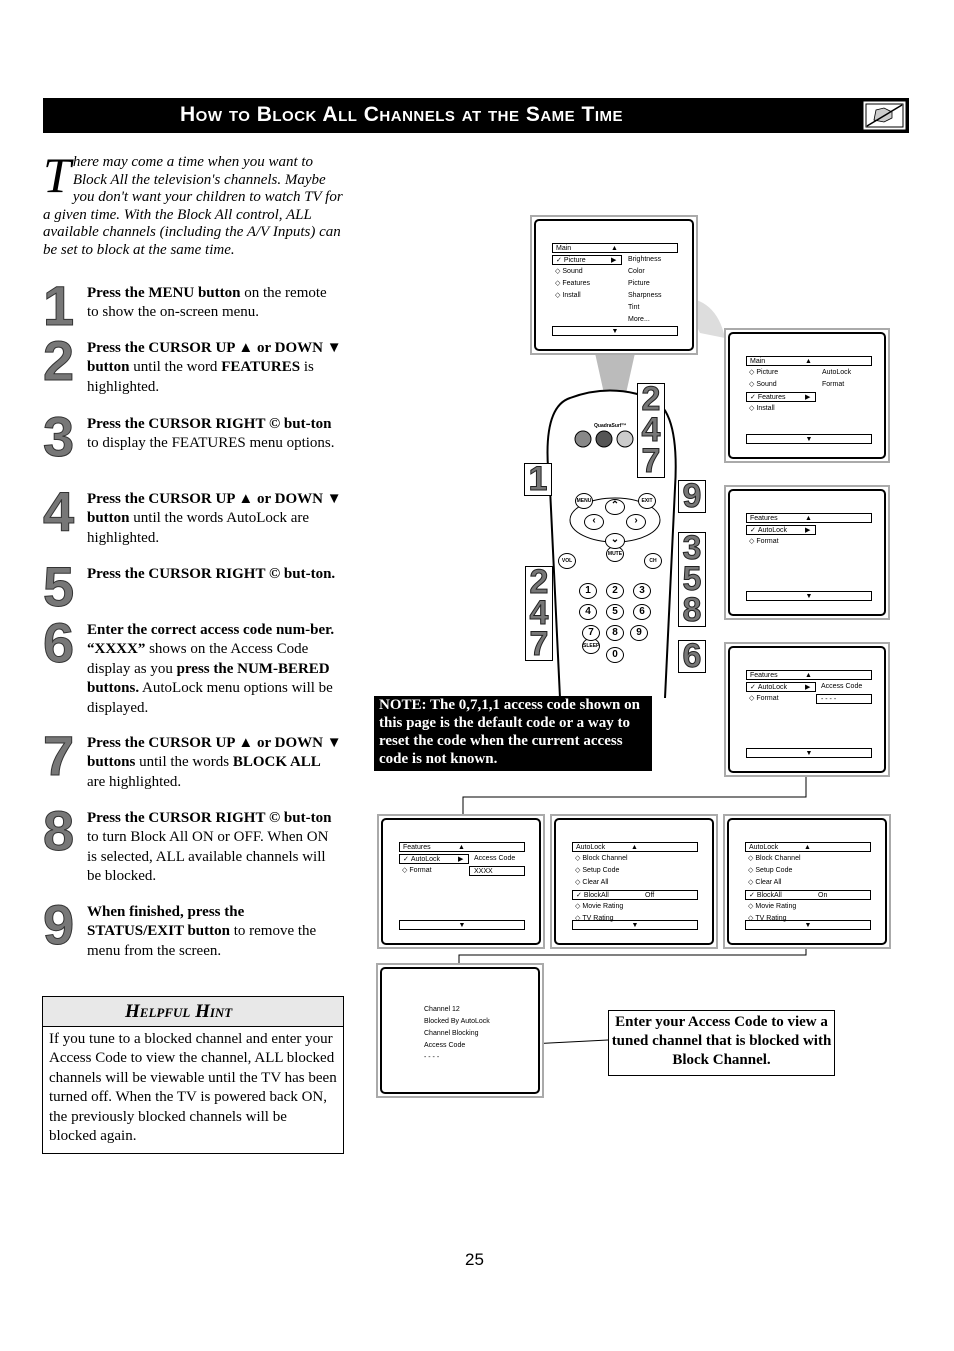 Image resolution: width=954 pixels, height=1351 pixels. What do you see at coordinates (588, 284) in the screenshot?
I see `menu-item: ◇ Features` at bounding box center [588, 284].